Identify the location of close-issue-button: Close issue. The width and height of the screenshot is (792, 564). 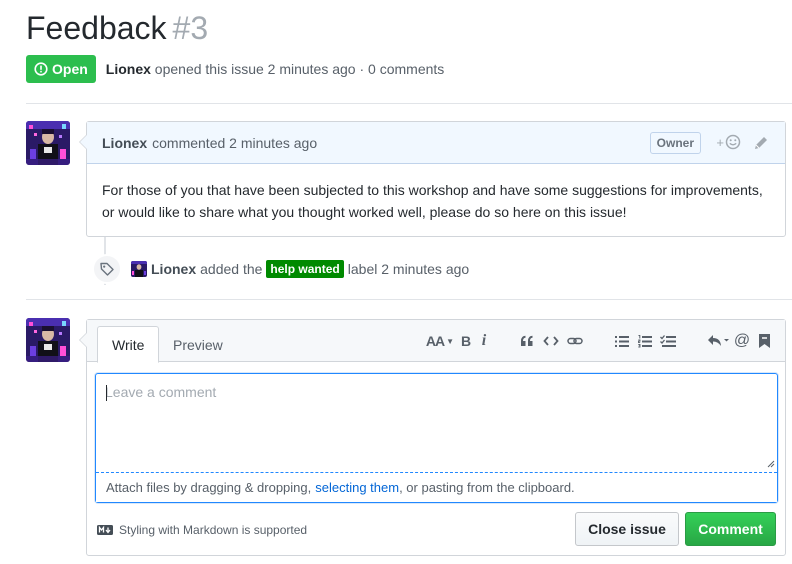
(627, 529).